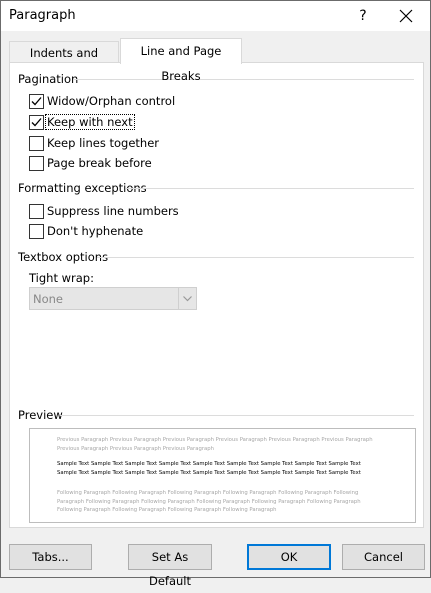 This screenshot has width=431, height=593. I want to click on page-break-before-label: Page break before, so click(99, 163).